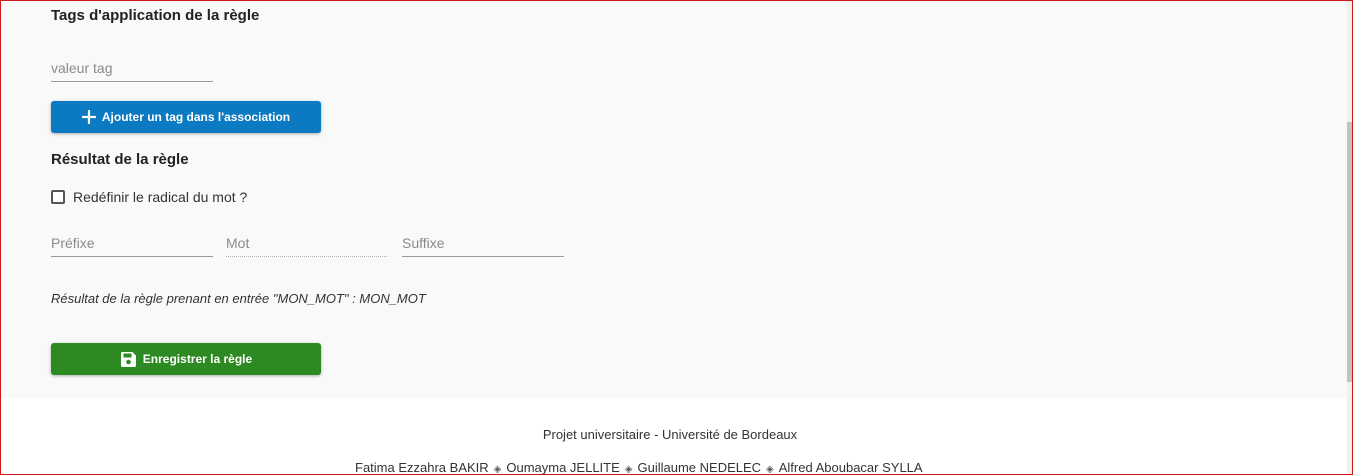 Image resolution: width=1353 pixels, height=475 pixels. I want to click on save-icon, so click(128, 359).